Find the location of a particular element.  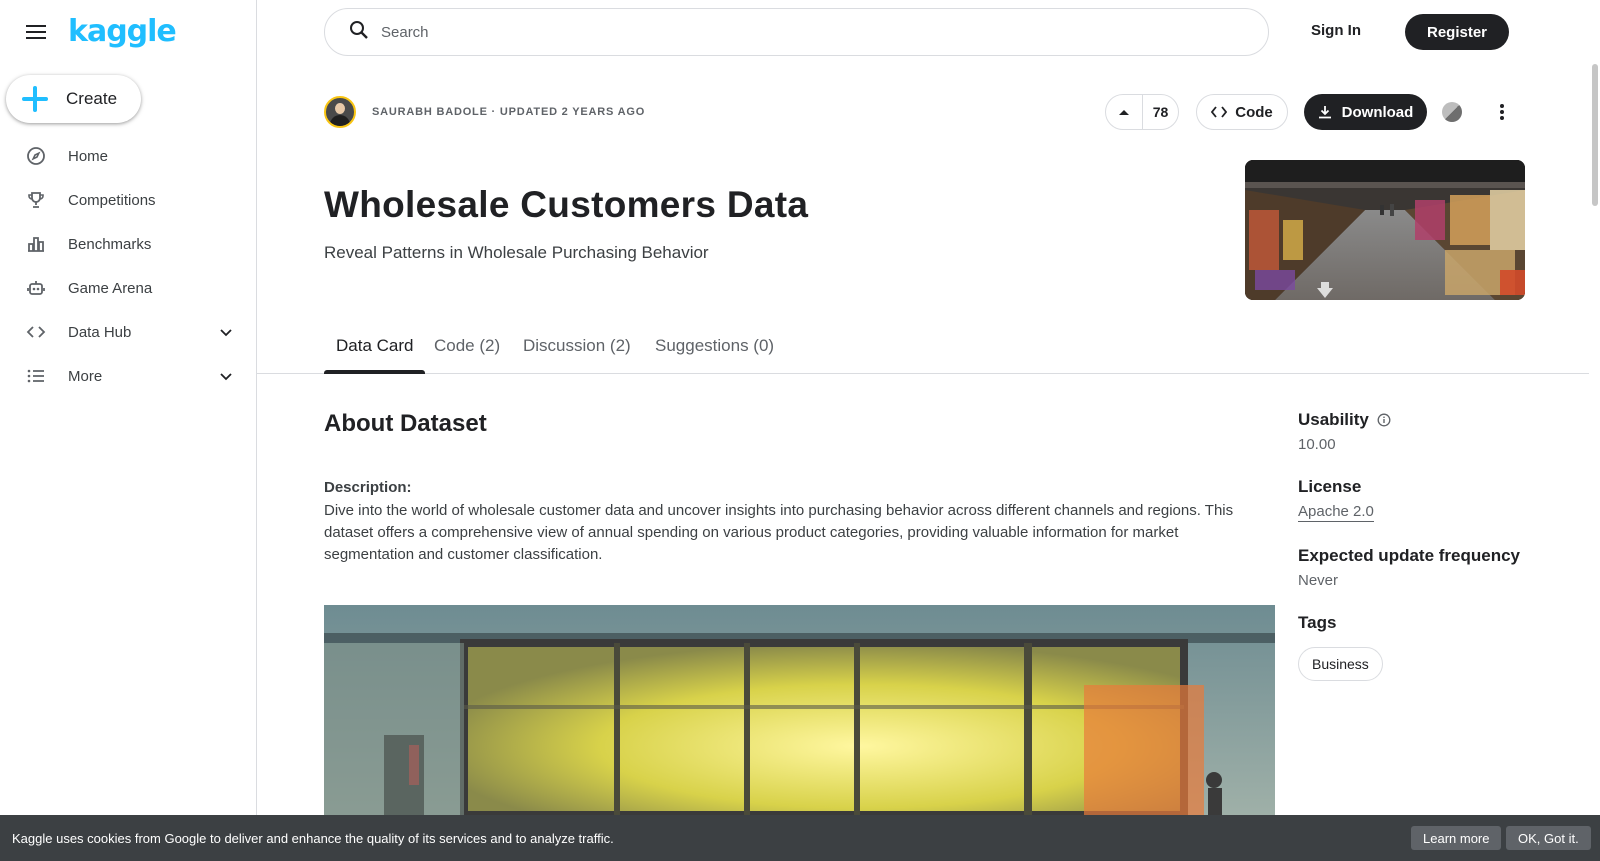

plus-icon is located at coordinates (35, 99).